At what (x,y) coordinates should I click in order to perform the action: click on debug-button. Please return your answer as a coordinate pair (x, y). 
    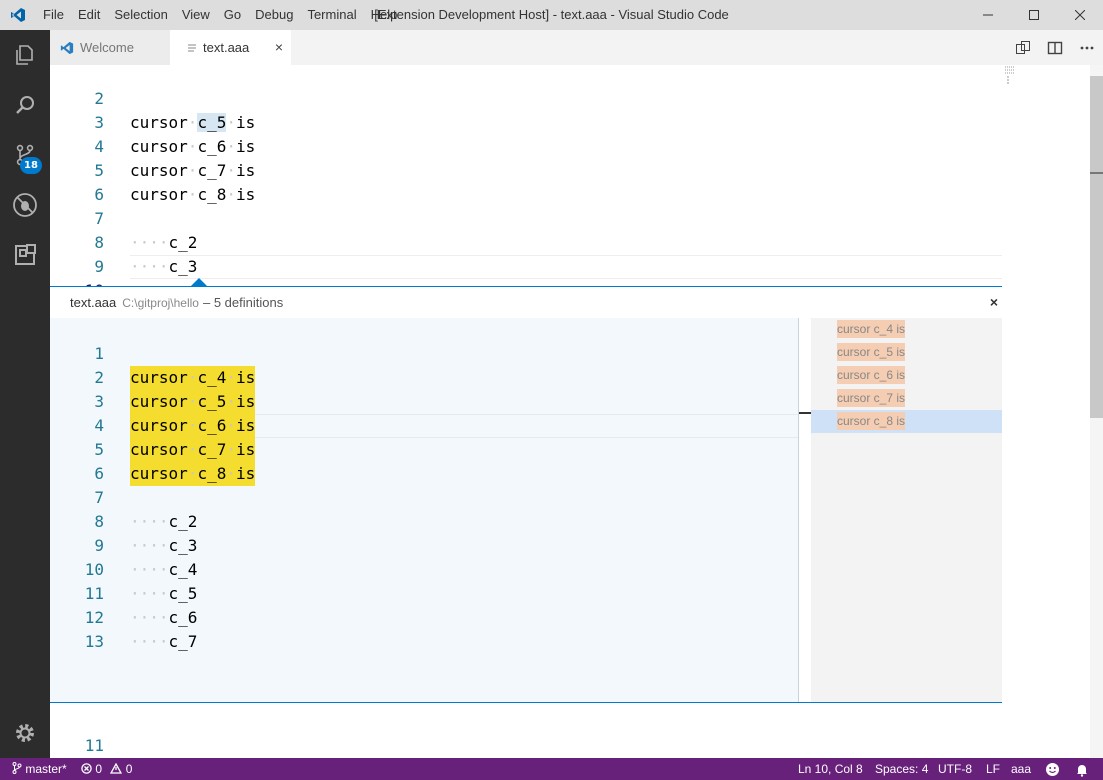
    Looking at the image, I should click on (25, 205).